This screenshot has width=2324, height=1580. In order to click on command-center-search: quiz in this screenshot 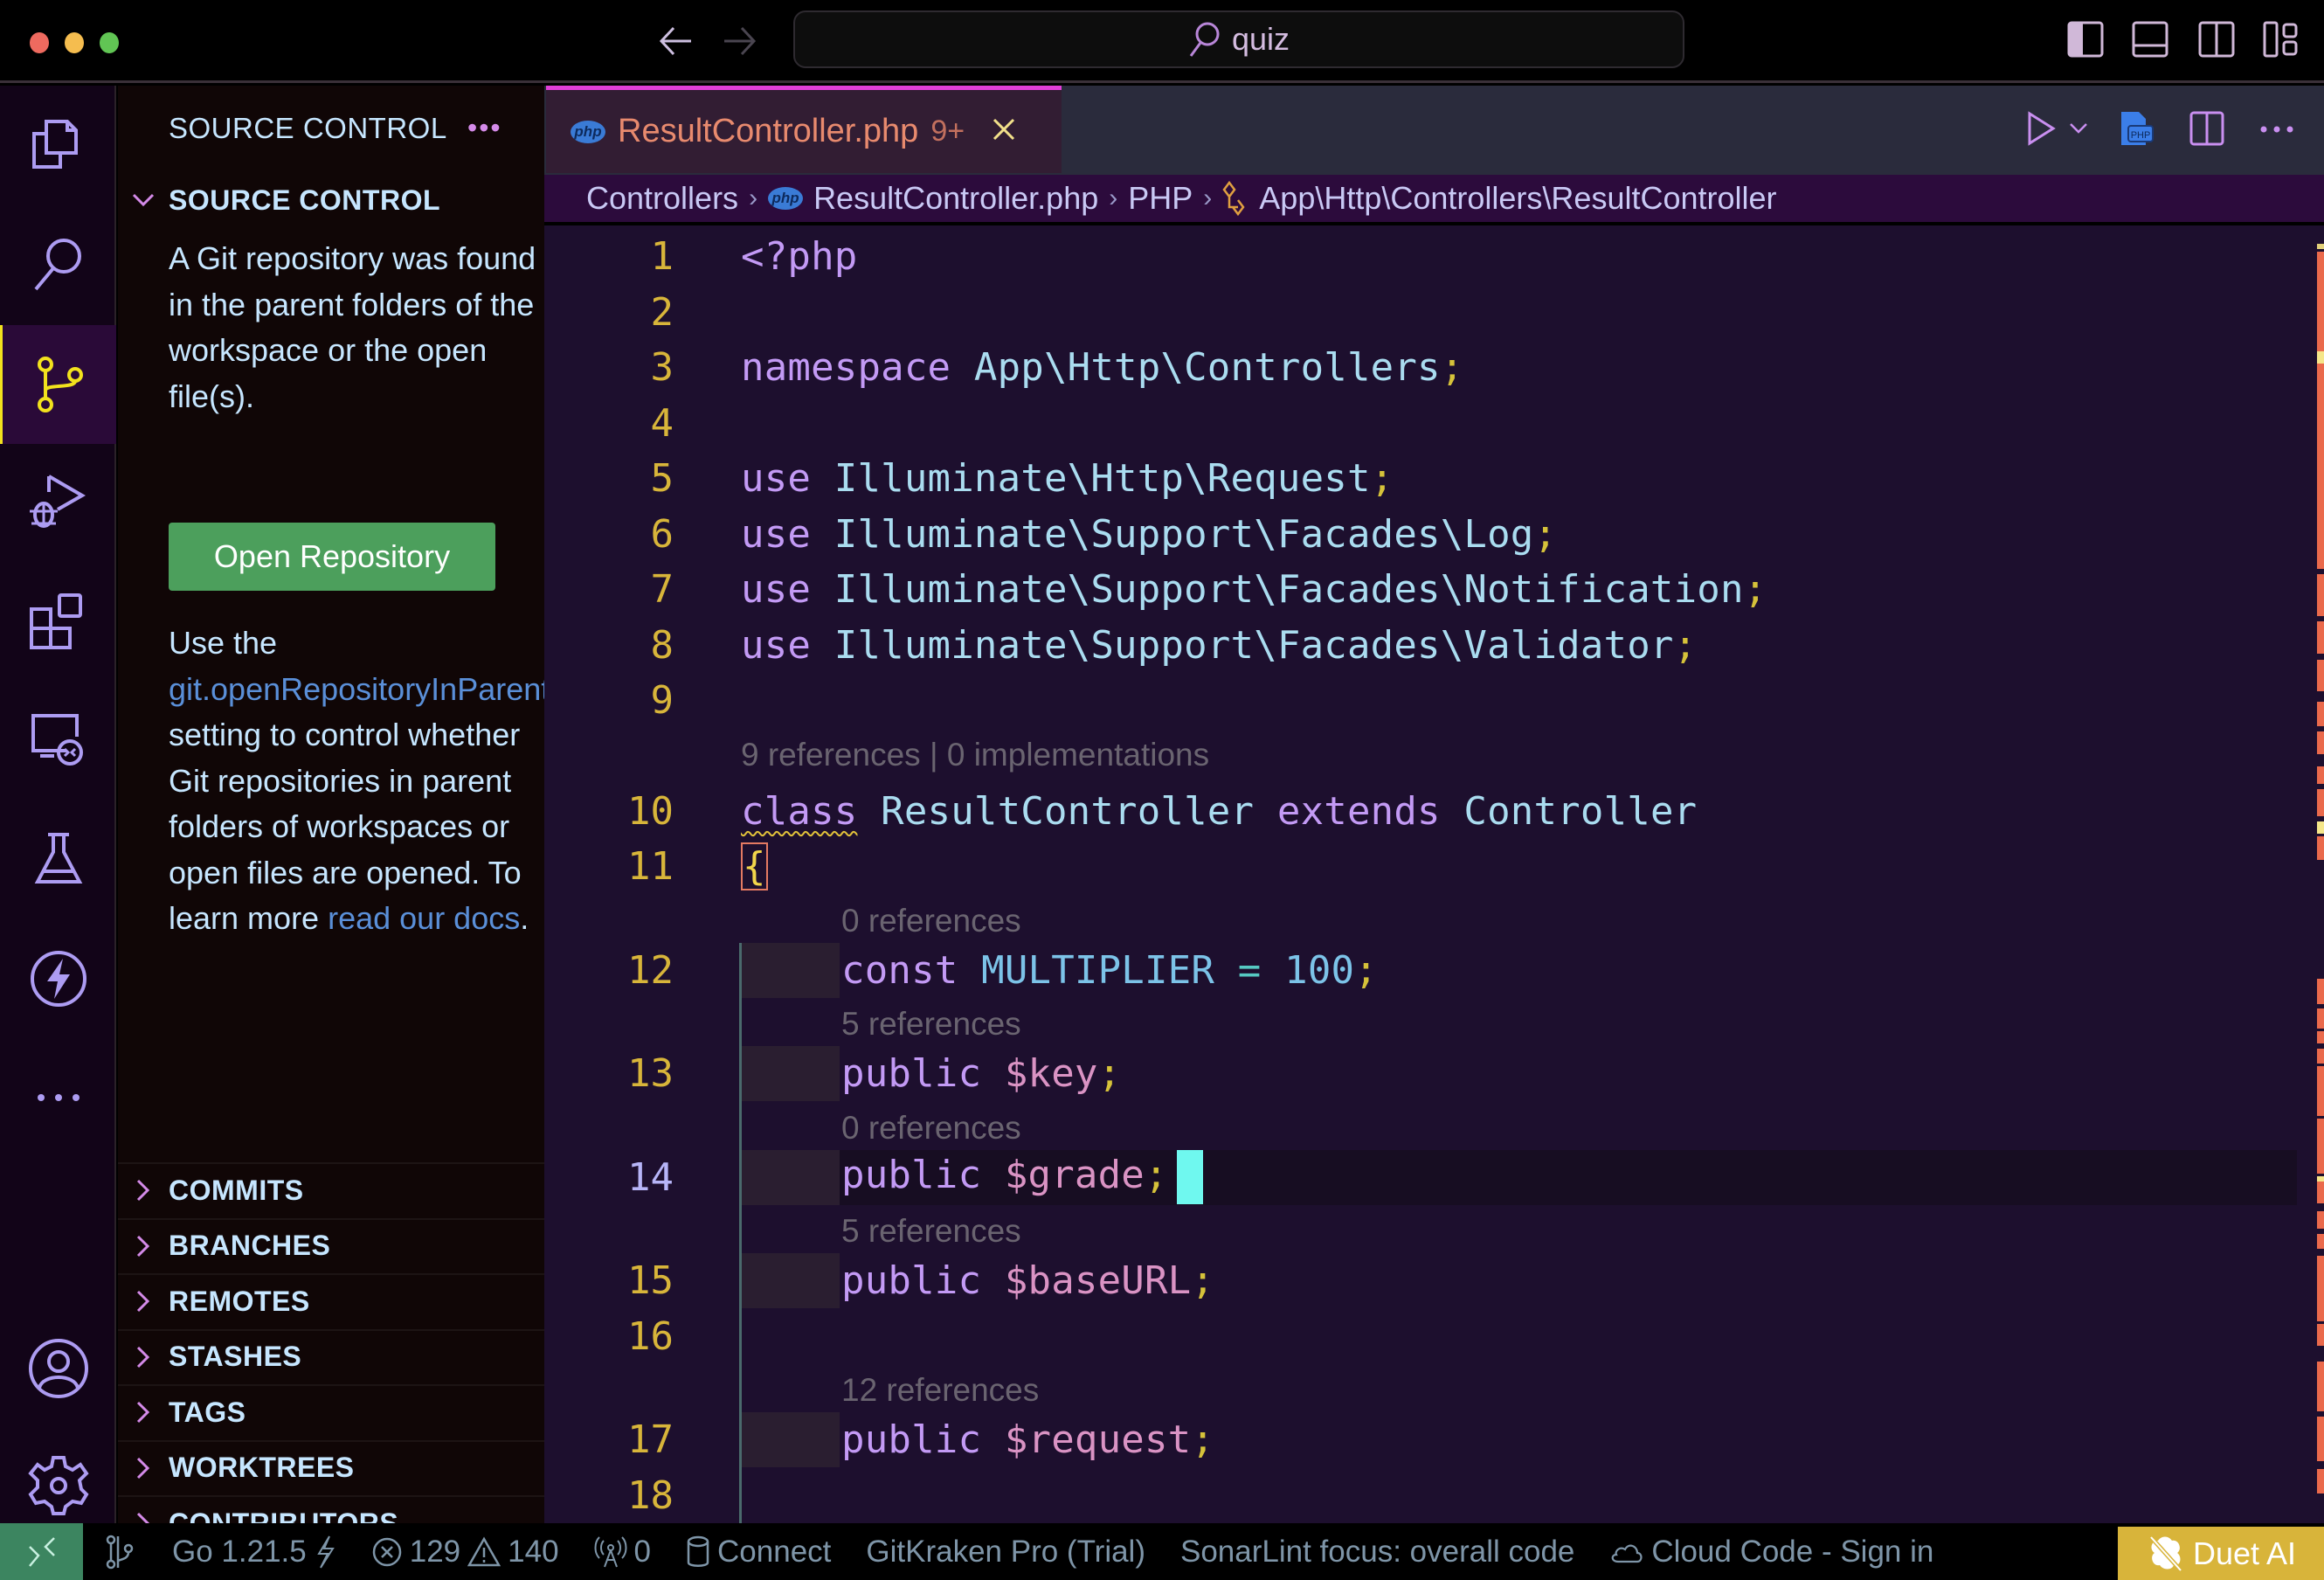, I will do `click(1238, 39)`.